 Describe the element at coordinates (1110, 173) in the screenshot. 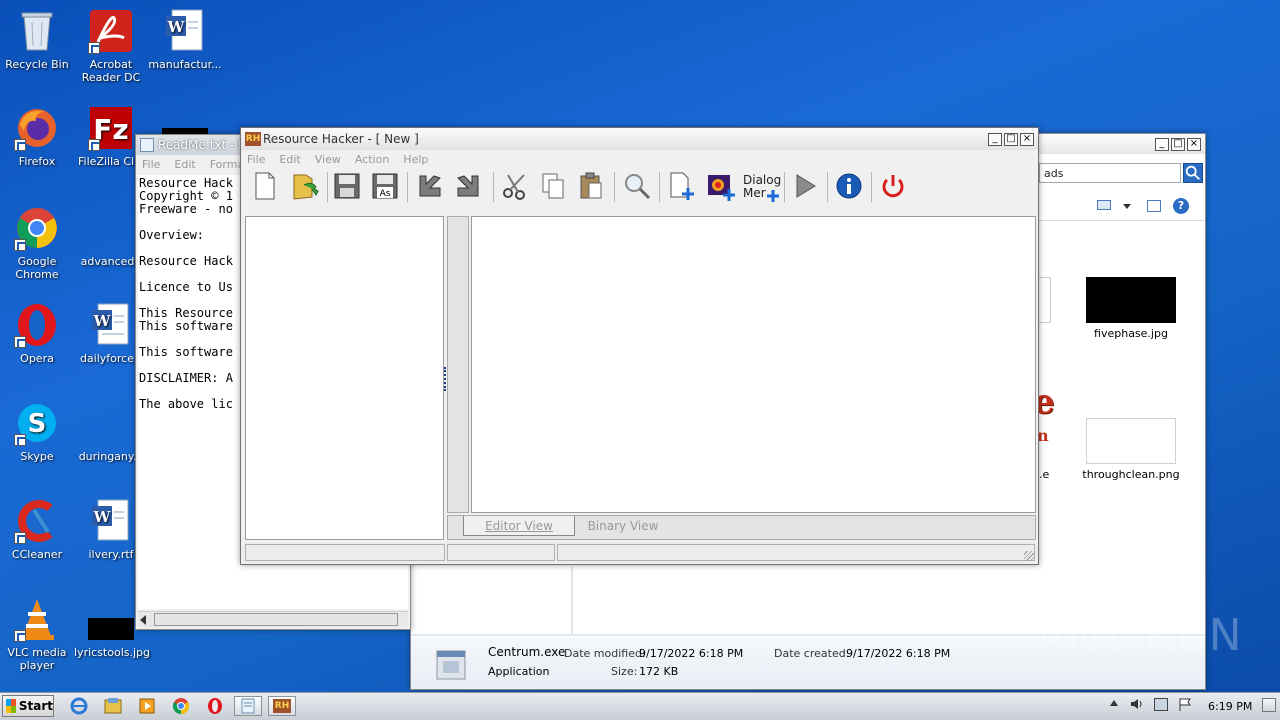

I see `explorer-search-input: ads` at that location.